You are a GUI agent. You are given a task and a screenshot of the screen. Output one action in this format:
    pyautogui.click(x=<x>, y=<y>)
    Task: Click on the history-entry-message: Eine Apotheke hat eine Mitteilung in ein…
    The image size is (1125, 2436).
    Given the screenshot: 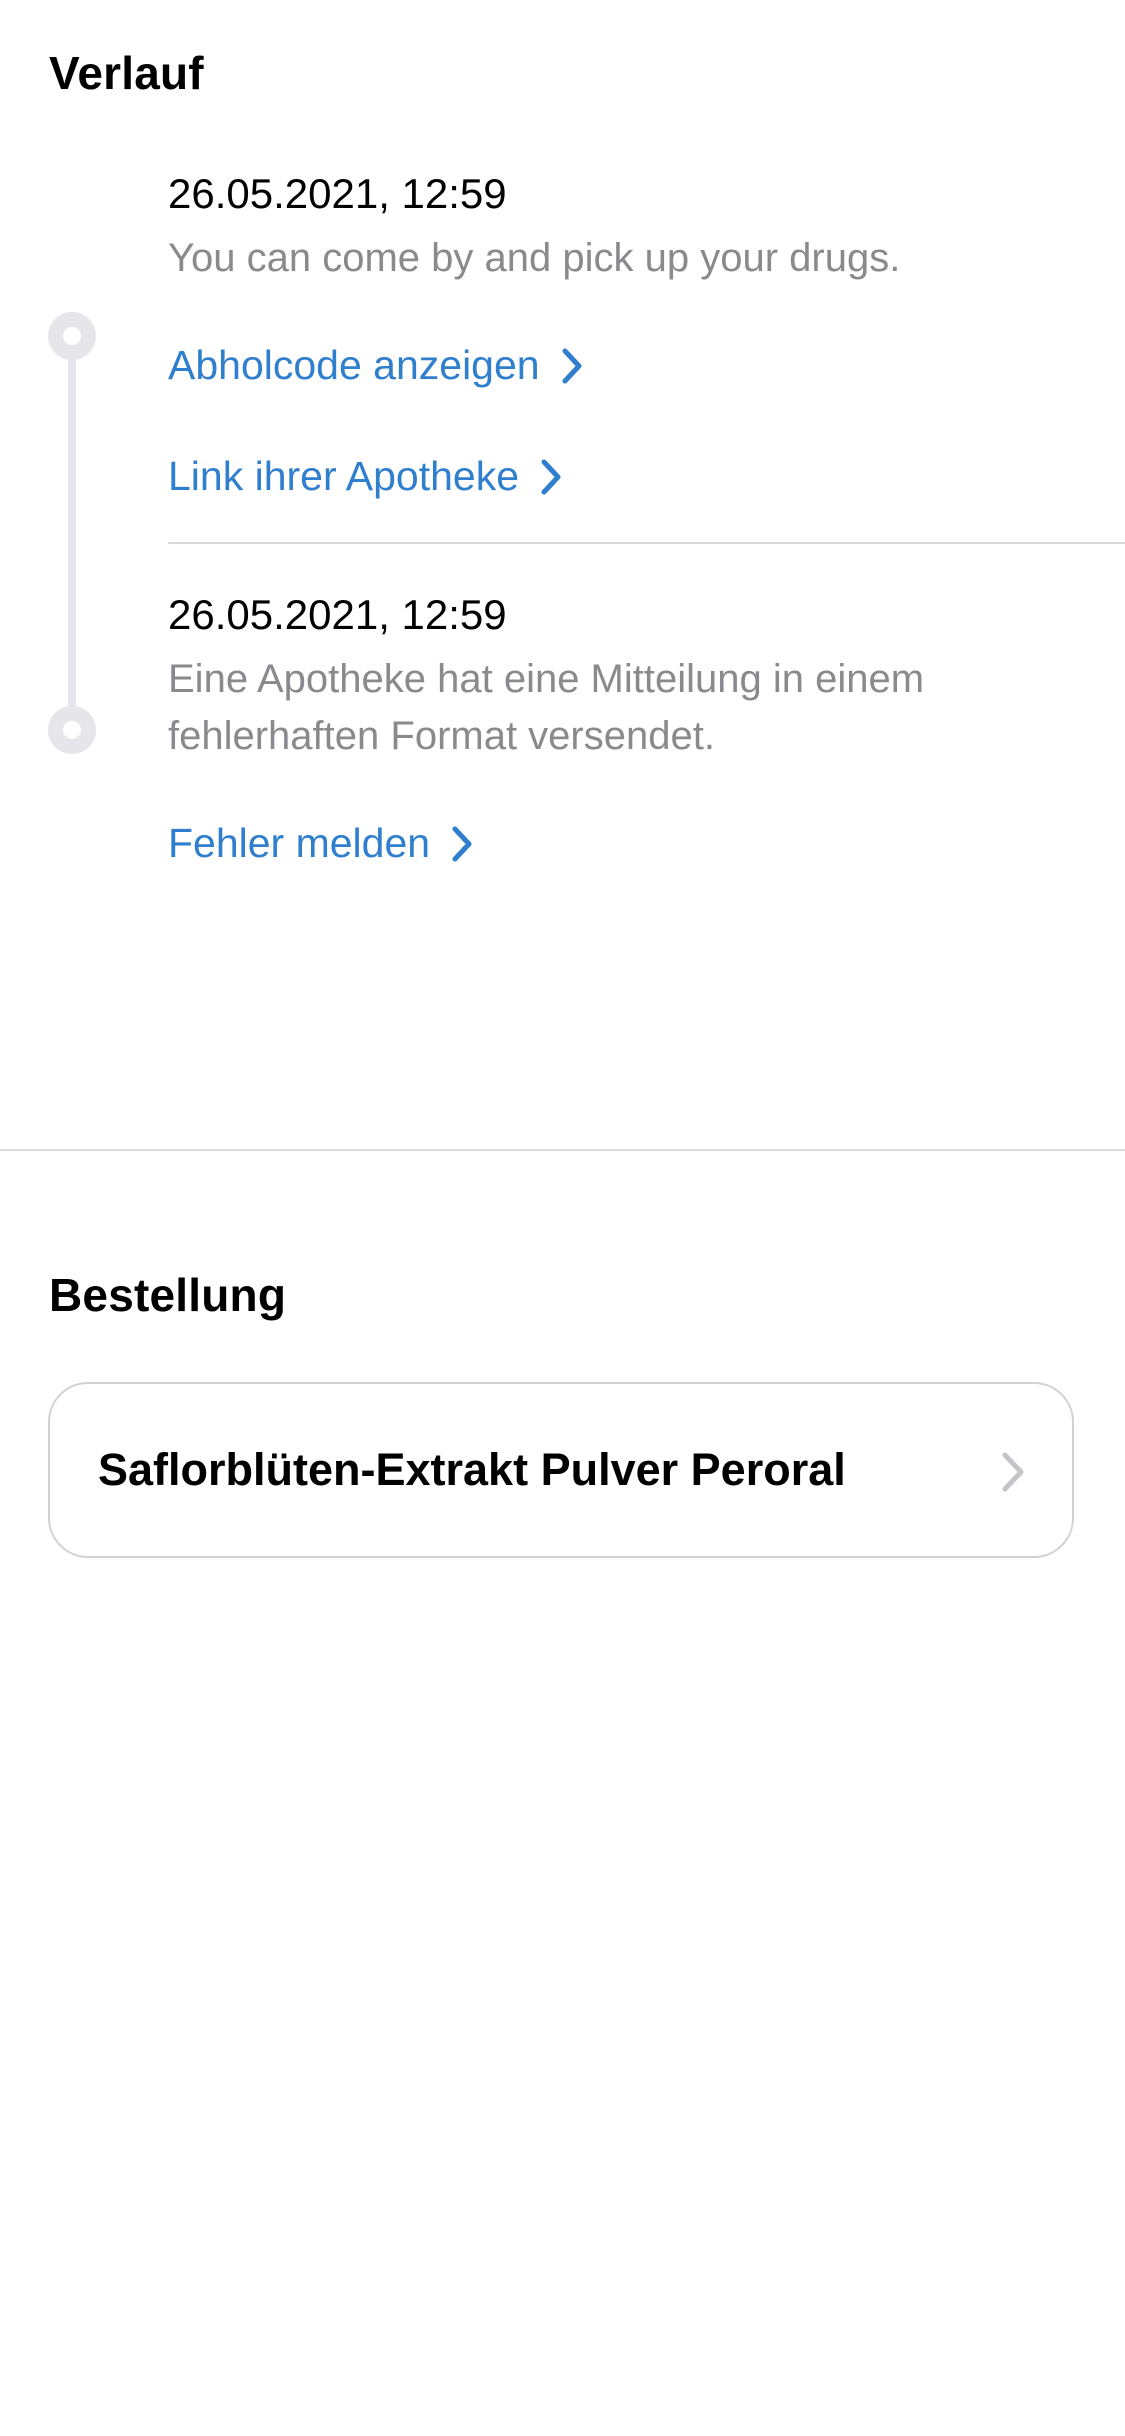 What is the action you would take?
    pyautogui.click(x=546, y=707)
    